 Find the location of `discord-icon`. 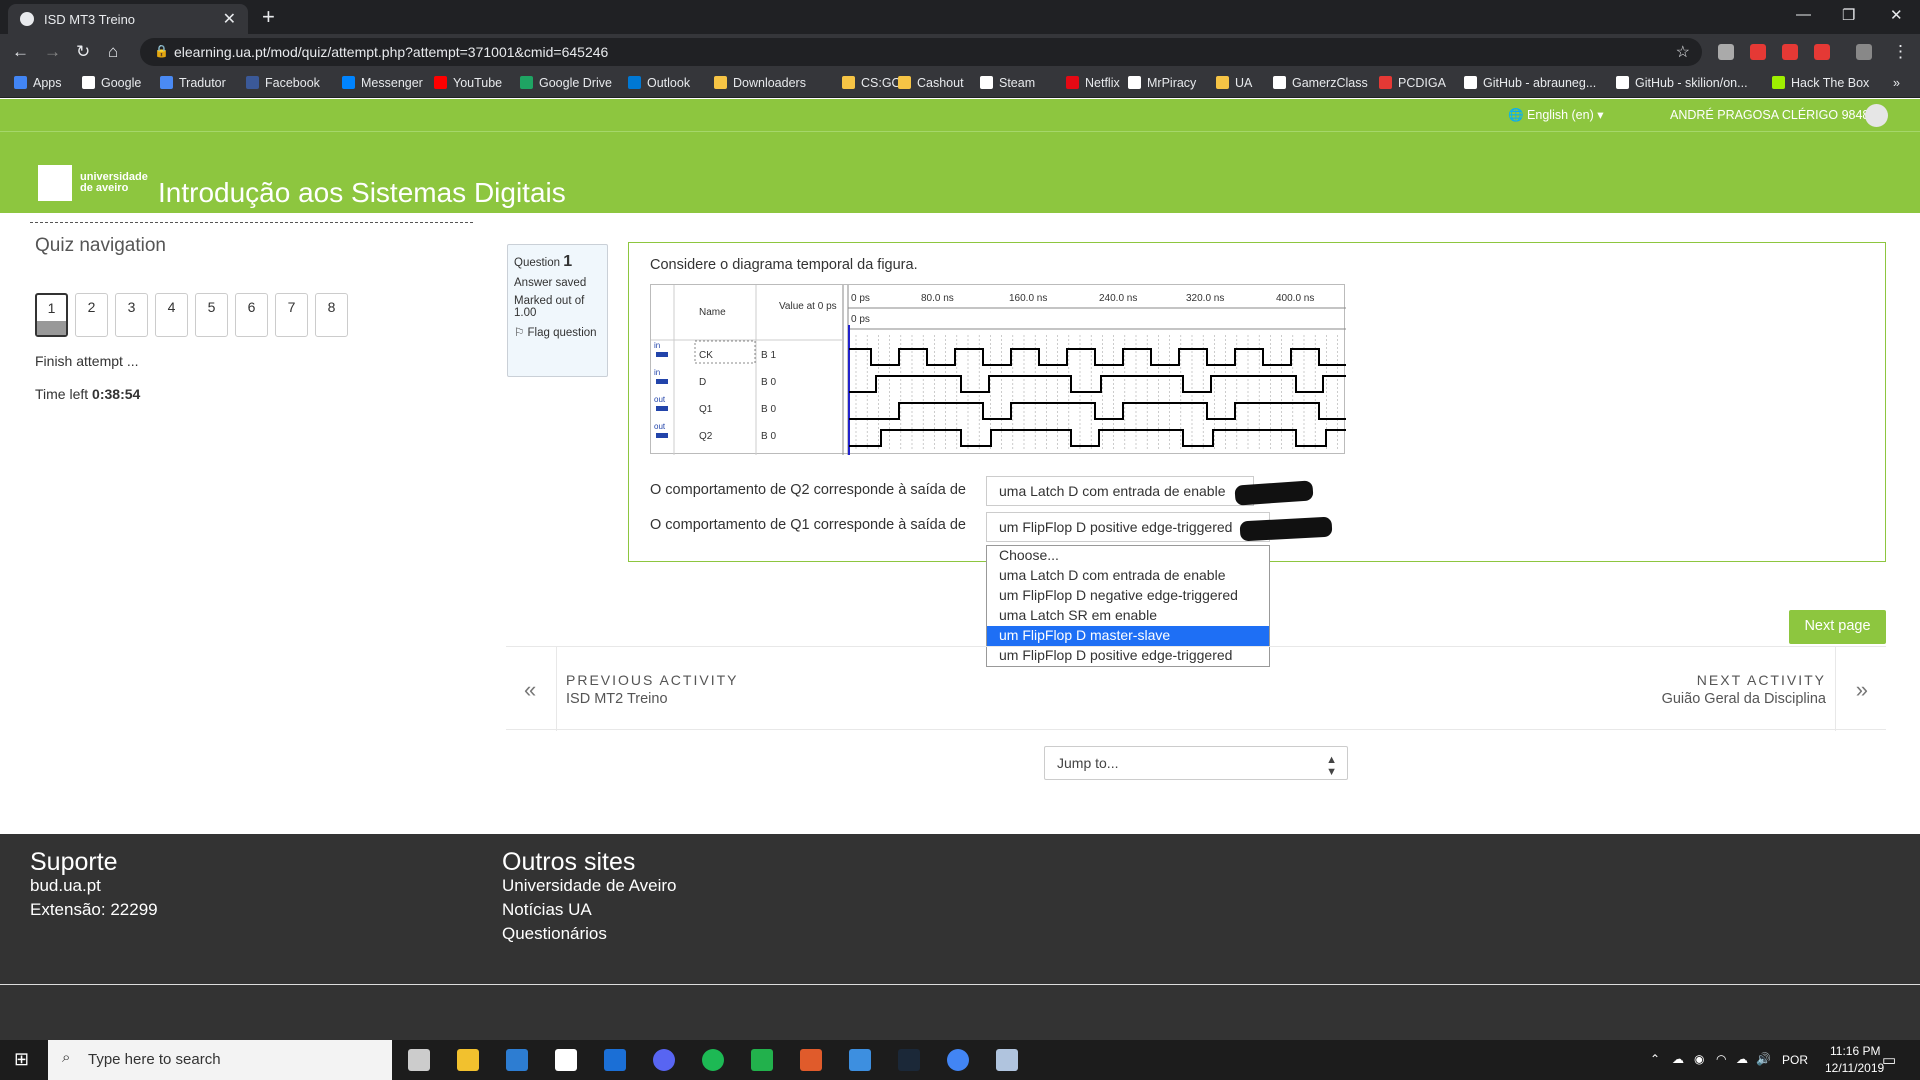

discord-icon is located at coordinates (664, 1060).